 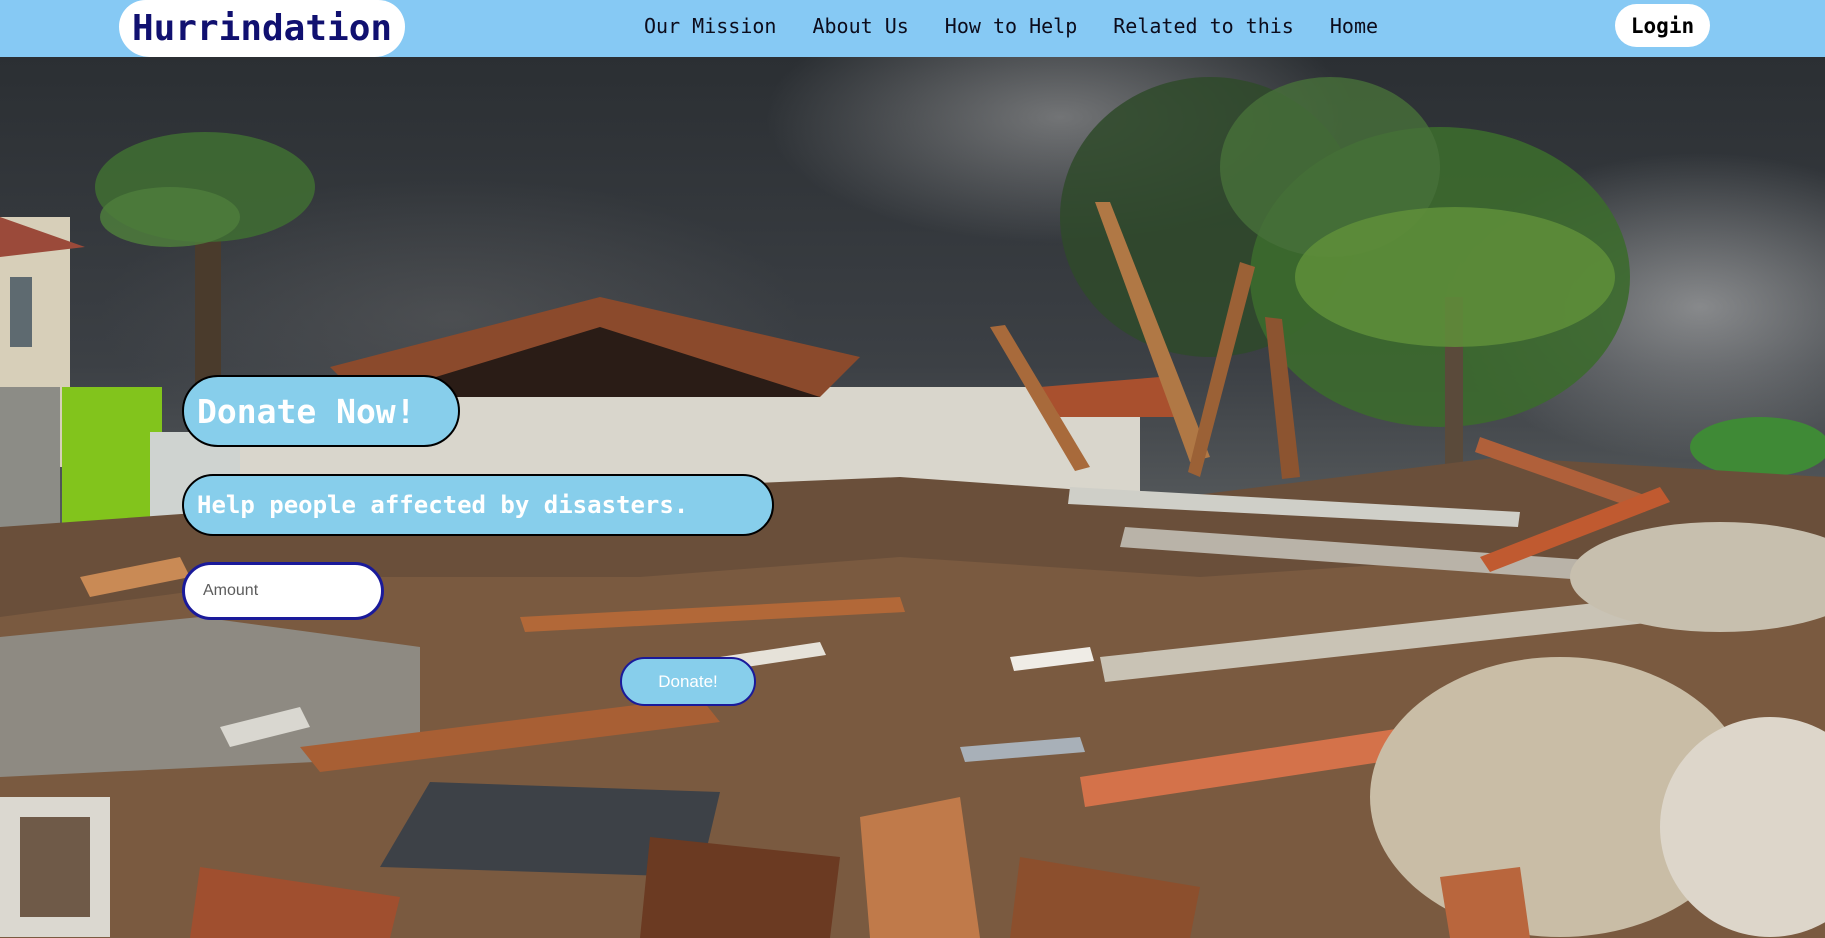 What do you see at coordinates (688, 681) in the screenshot?
I see `donate-button: Donate!` at bounding box center [688, 681].